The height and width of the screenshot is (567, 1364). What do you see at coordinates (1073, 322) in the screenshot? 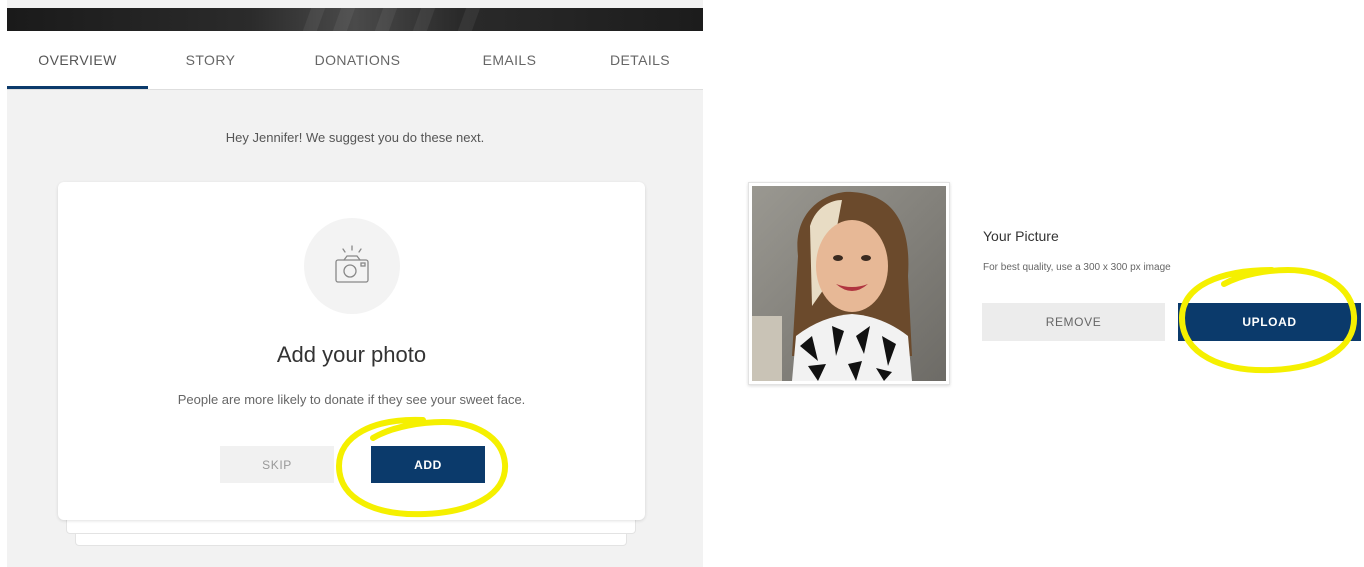
I see `remove-button: REMOVE` at bounding box center [1073, 322].